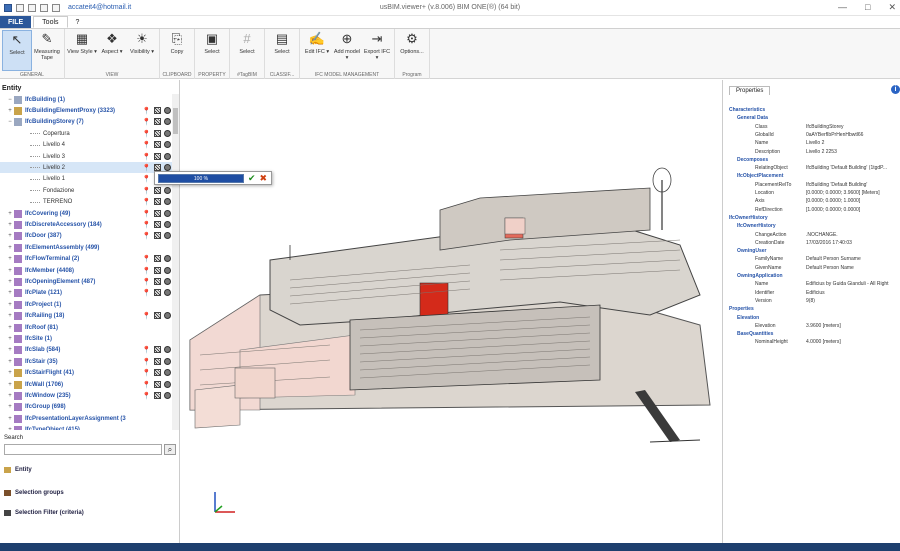  Describe the element at coordinates (86, 190) in the screenshot. I see `tree-item: Fondazione 📍` at that location.